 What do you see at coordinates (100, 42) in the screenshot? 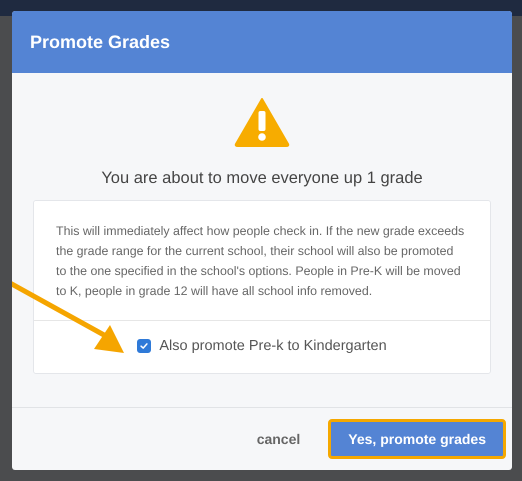
I see `dialog-title: Promote Grades` at bounding box center [100, 42].